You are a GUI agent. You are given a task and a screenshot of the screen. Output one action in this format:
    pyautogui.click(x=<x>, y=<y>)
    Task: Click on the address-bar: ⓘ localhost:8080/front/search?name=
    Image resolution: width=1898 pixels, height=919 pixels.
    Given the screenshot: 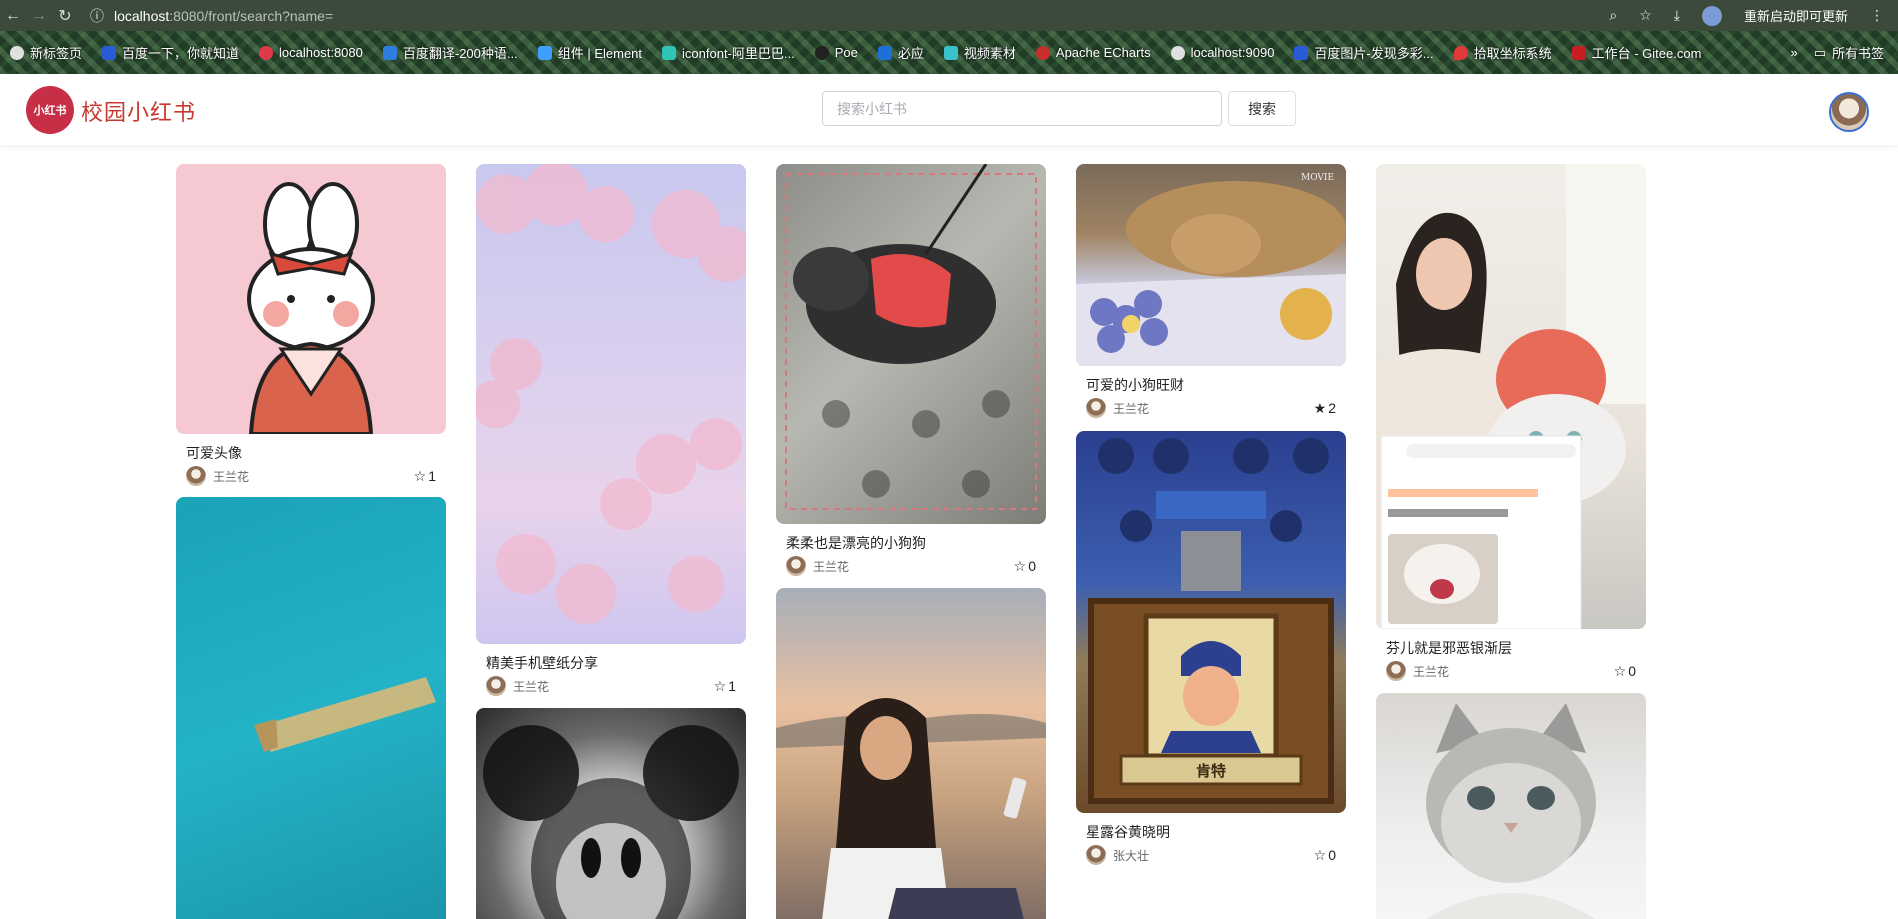 What is the action you would take?
    pyautogui.click(x=211, y=16)
    